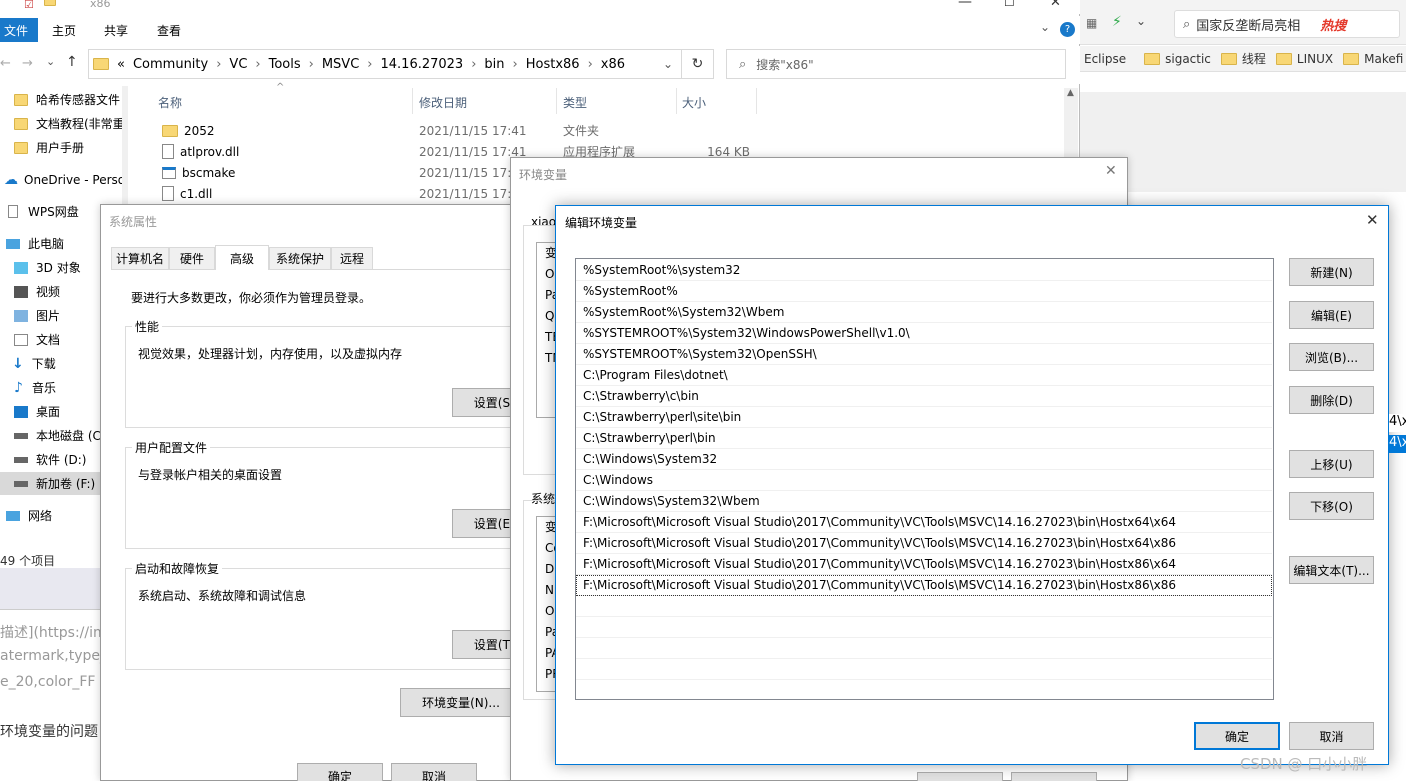 The width and height of the screenshot is (1406, 781). Describe the element at coordinates (443, 102) in the screenshot. I see `column-header-date: 修改日期` at that location.